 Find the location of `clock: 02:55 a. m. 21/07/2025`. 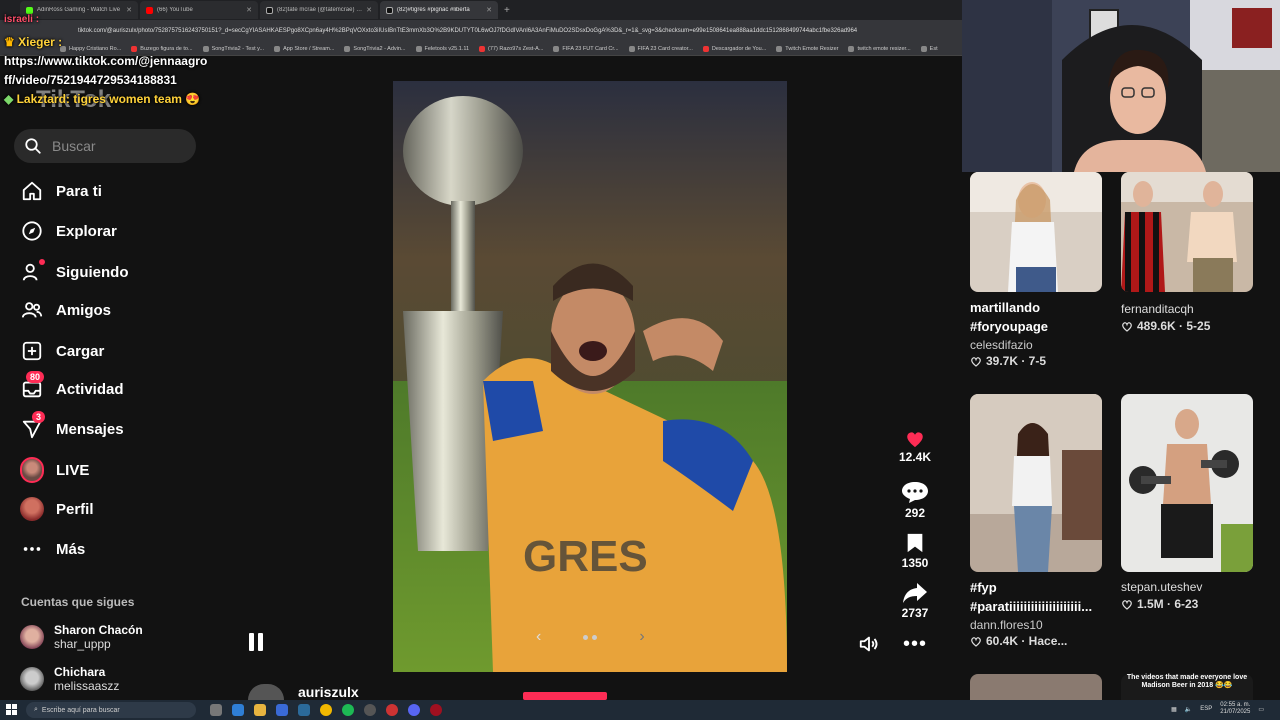

clock: 02:55 a. m. 21/07/2025 is located at coordinates (1235, 709).